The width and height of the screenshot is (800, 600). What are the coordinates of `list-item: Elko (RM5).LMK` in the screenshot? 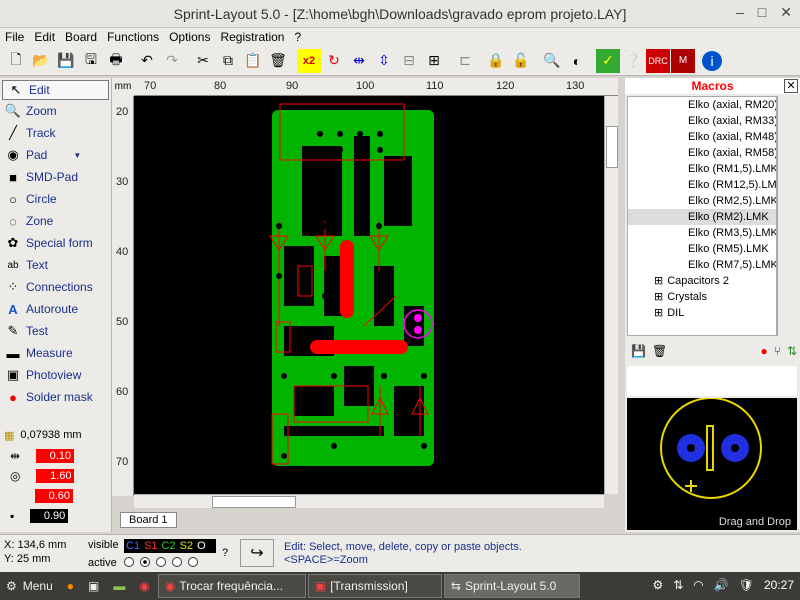 It's located at (702, 249).